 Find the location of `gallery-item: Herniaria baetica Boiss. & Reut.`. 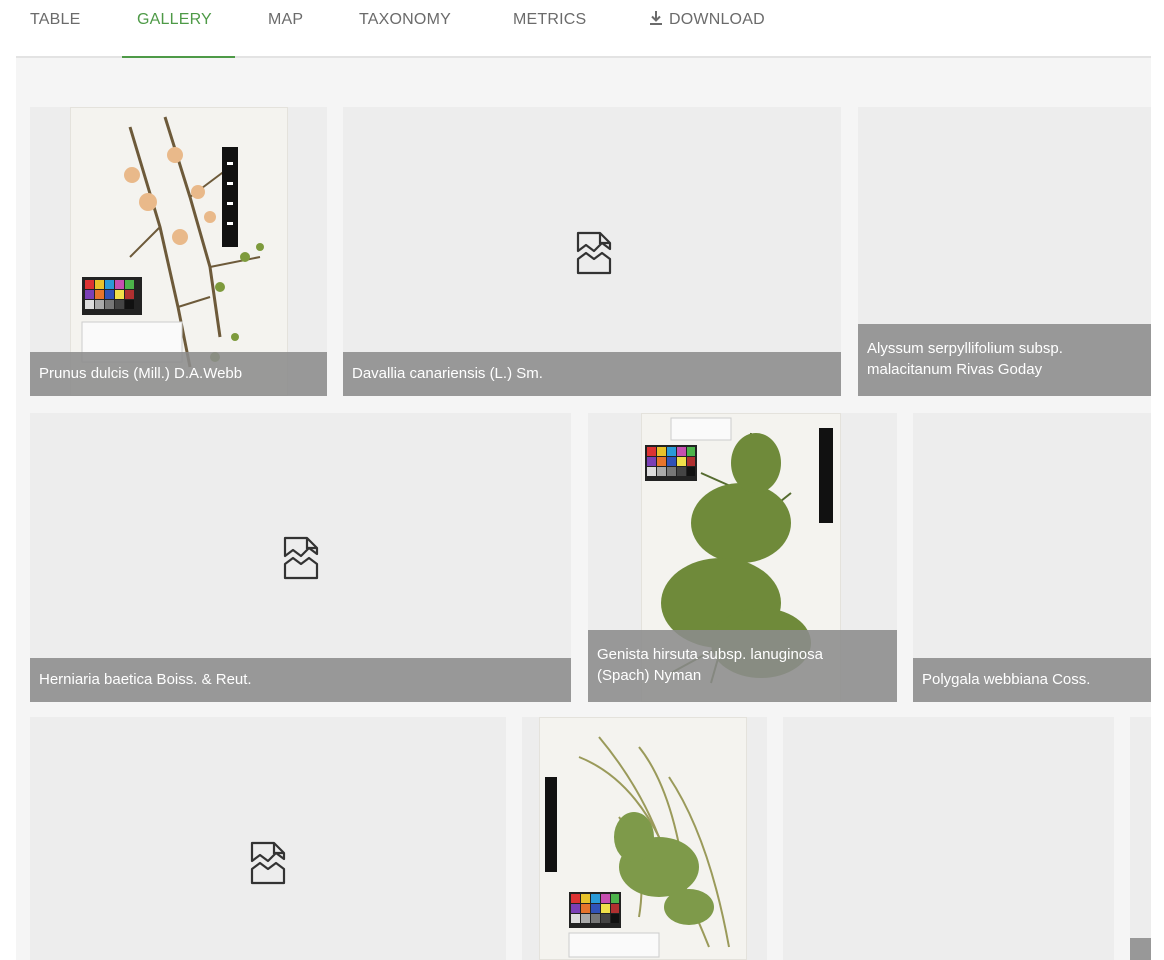

gallery-item: Herniaria baetica Boiss. & Reut. is located at coordinates (300, 557).